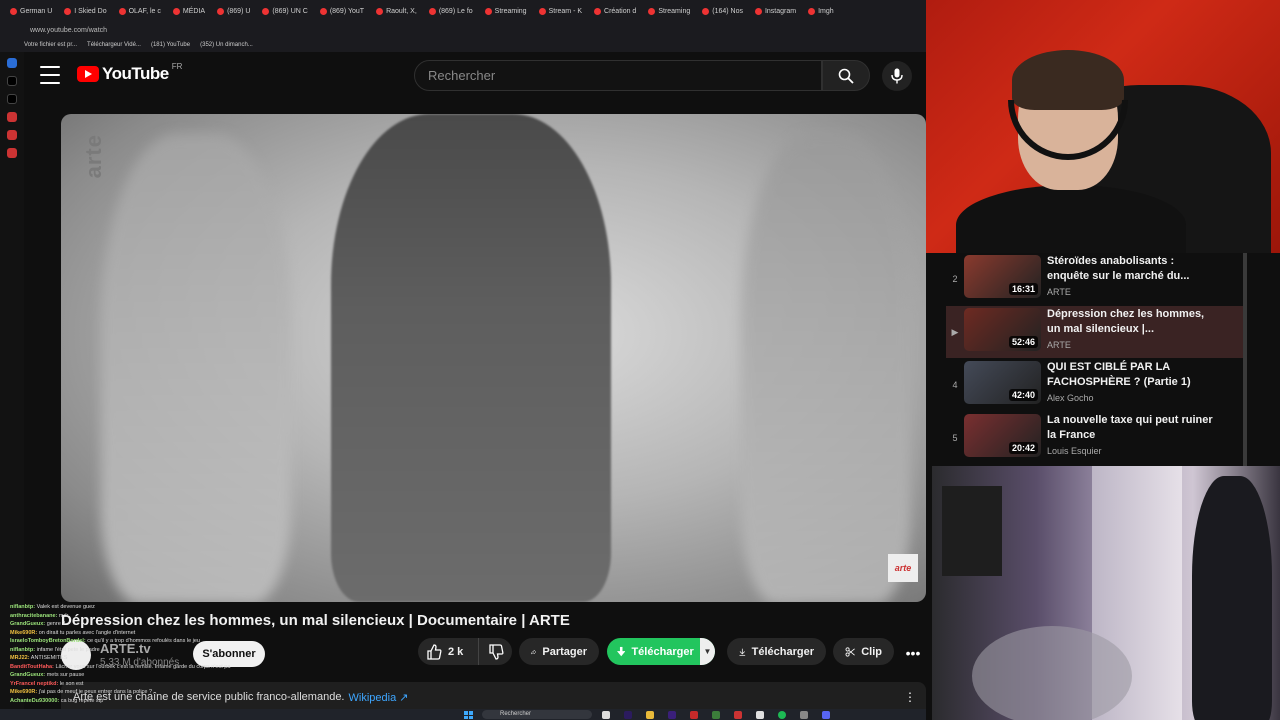  What do you see at coordinates (955, 279) in the screenshot?
I see `playlist-index: 2` at bounding box center [955, 279].